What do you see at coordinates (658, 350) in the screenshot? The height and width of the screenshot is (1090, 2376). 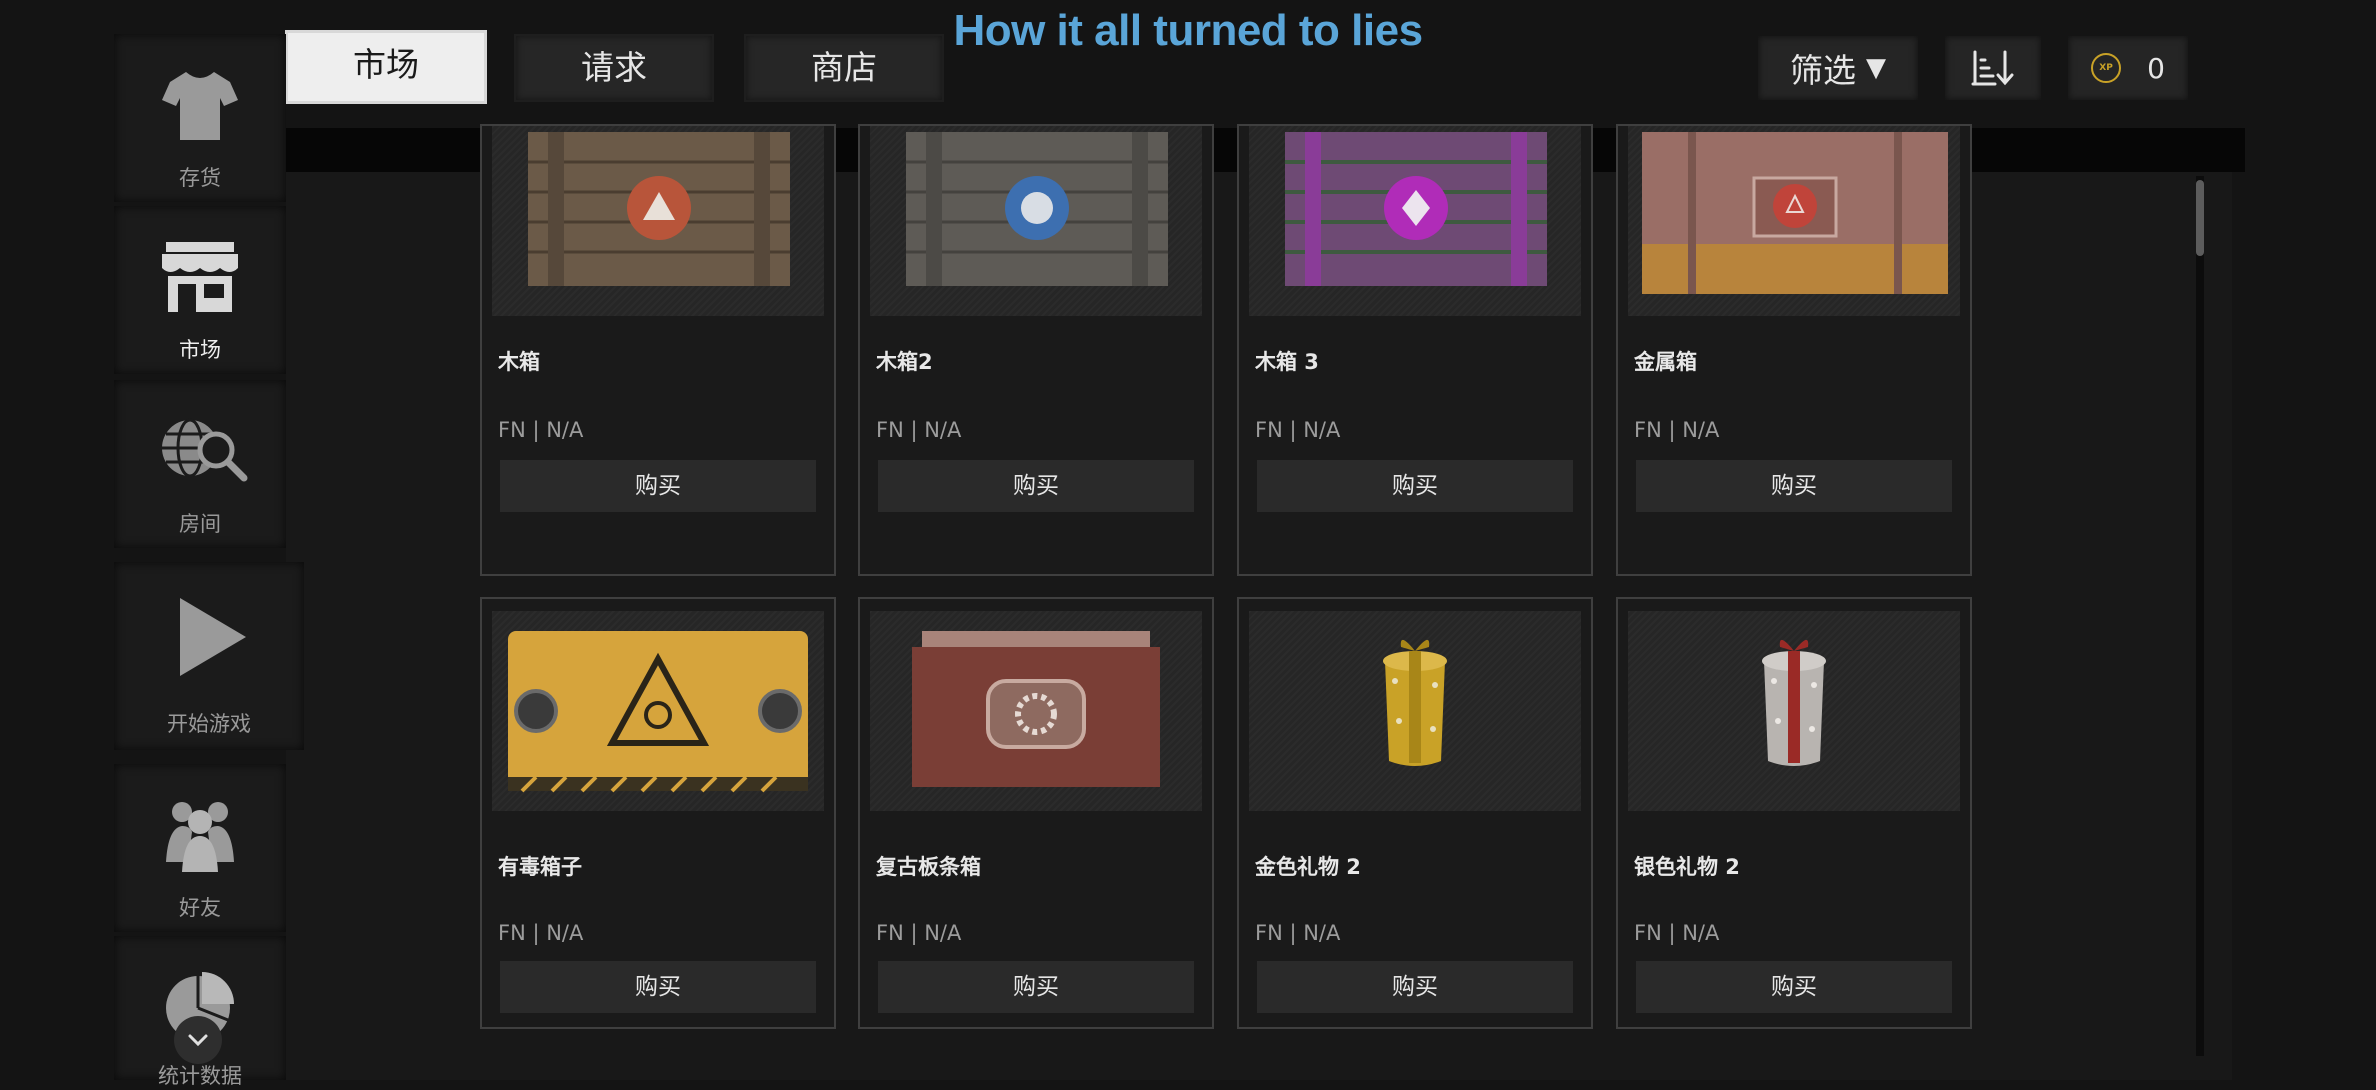 I see `market-card: 木箱 FN | N/A 购买` at bounding box center [658, 350].